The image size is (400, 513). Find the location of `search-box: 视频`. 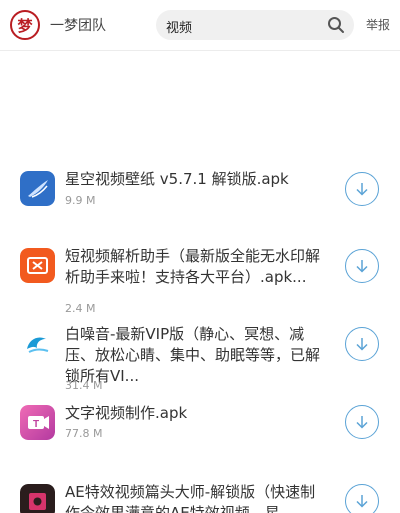

search-box: 视频 is located at coordinates (255, 25).